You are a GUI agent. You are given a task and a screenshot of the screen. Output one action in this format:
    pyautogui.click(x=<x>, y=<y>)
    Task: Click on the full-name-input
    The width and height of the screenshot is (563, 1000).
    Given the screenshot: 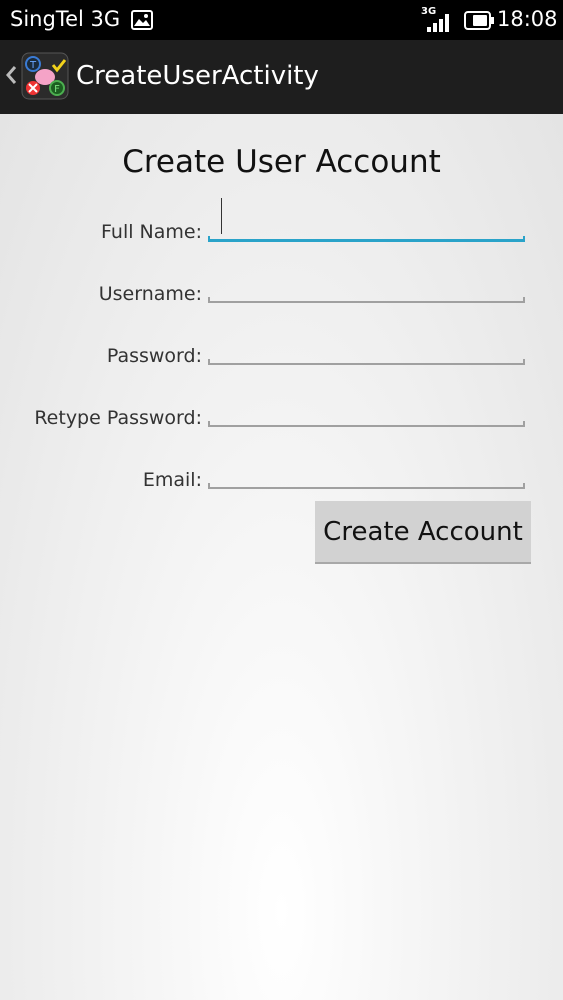 What is the action you would take?
    pyautogui.click(x=366, y=220)
    